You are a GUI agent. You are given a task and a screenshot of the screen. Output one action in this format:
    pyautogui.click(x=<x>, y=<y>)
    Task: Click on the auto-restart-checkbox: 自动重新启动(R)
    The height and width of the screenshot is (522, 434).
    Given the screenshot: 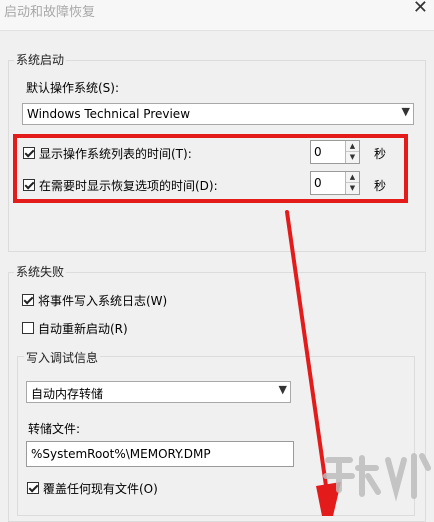 What is the action you would take?
    pyautogui.click(x=75, y=328)
    